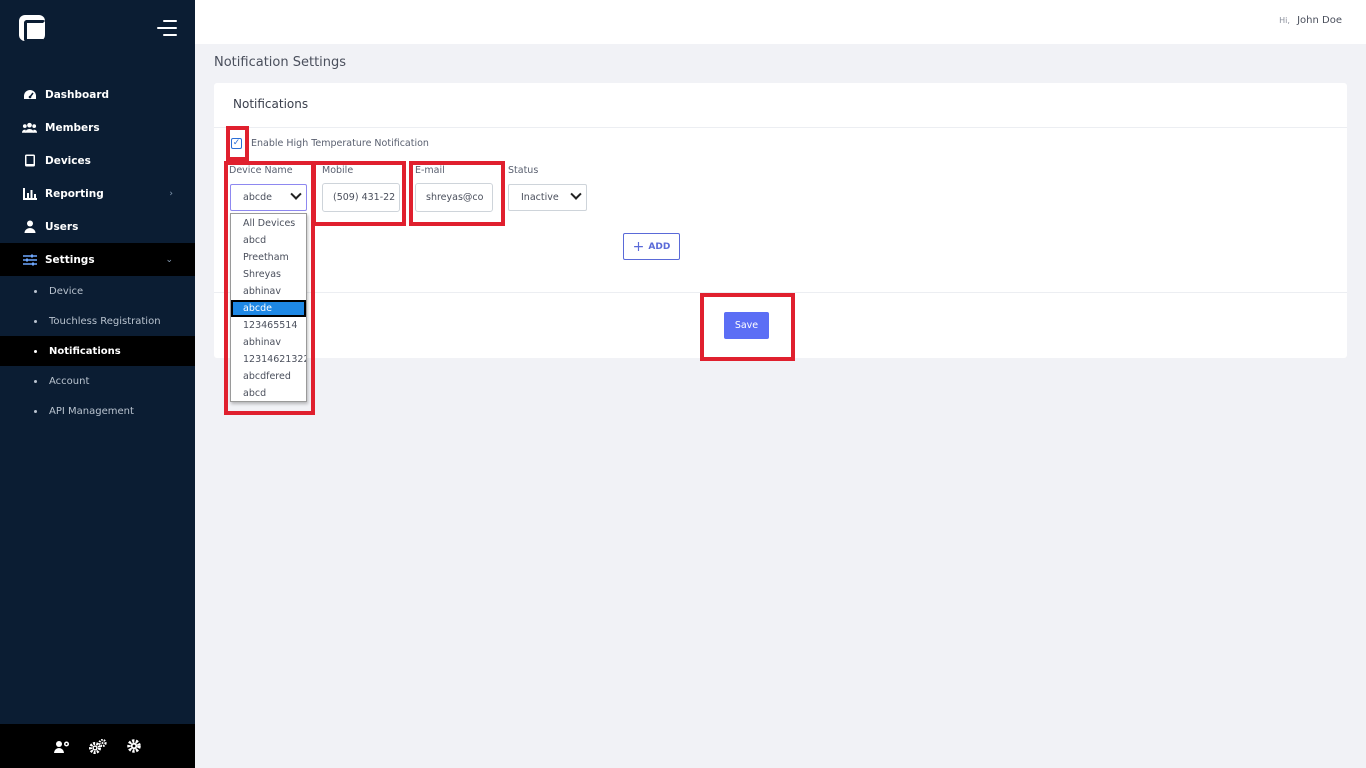 This screenshot has width=1366, height=768. Describe the element at coordinates (340, 143) in the screenshot. I see `enable-notification-label: Enable High Temperature Notification` at that location.